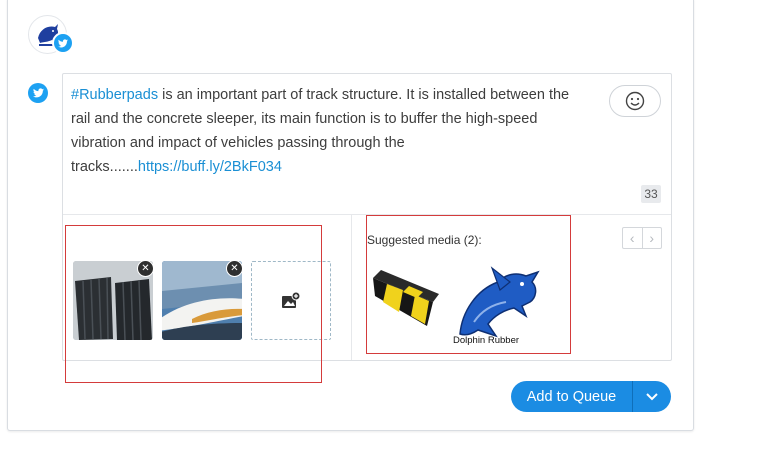 This screenshot has height=471, width=759. Describe the element at coordinates (652, 238) in the screenshot. I see `chevron-right-icon: ›` at that location.